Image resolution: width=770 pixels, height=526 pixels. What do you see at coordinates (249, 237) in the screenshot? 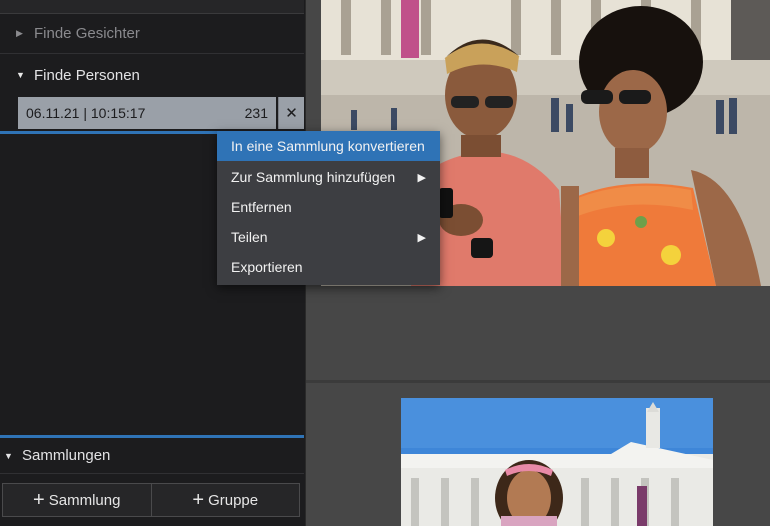
I see `menu-item-label: Teilen` at bounding box center [249, 237].